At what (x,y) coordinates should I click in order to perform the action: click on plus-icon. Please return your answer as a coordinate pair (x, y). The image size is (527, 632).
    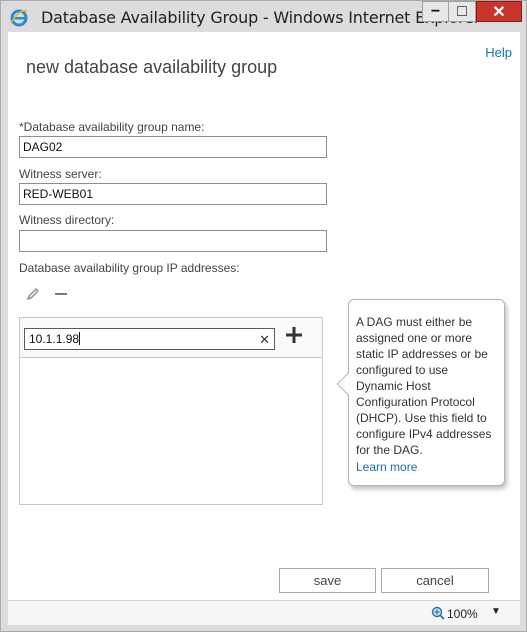
    Looking at the image, I should click on (294, 335).